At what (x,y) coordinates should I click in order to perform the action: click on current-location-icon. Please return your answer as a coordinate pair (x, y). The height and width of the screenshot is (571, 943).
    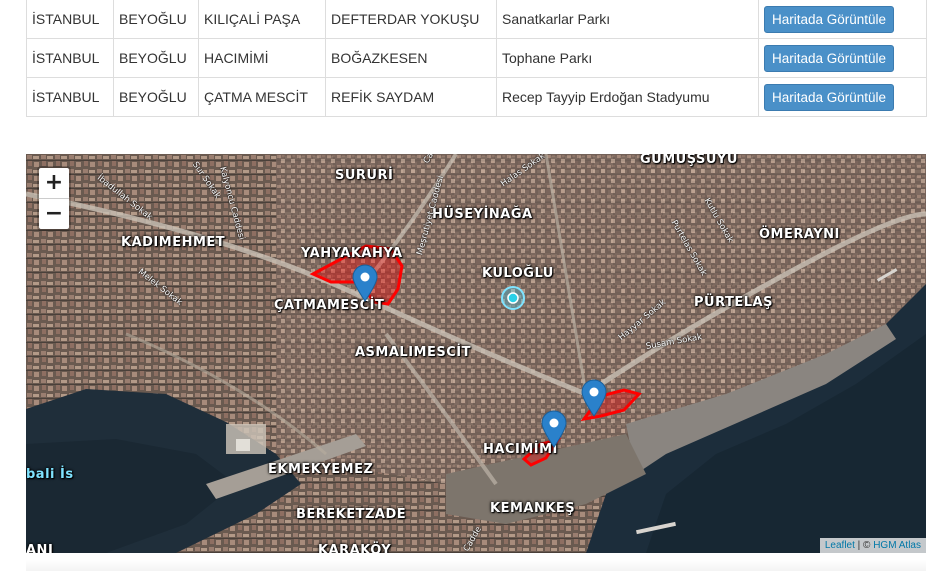
    Looking at the image, I should click on (513, 298).